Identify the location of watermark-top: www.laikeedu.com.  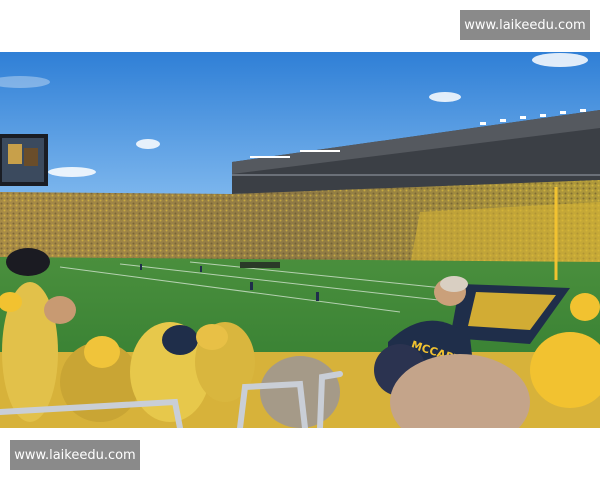
(525, 25).